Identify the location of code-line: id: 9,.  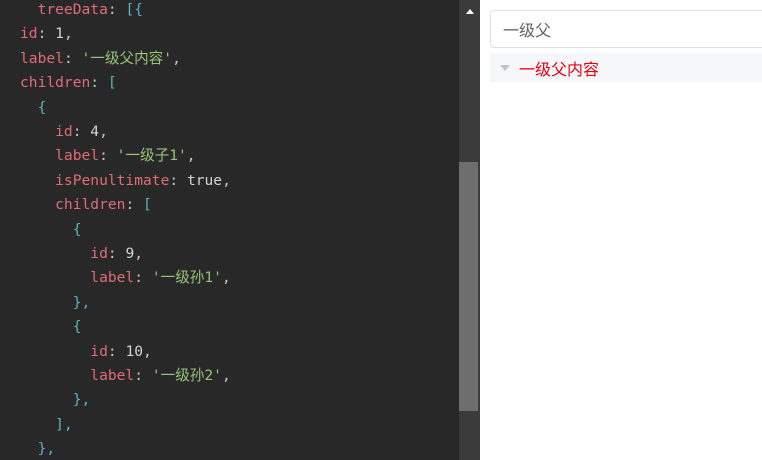
(81, 254).